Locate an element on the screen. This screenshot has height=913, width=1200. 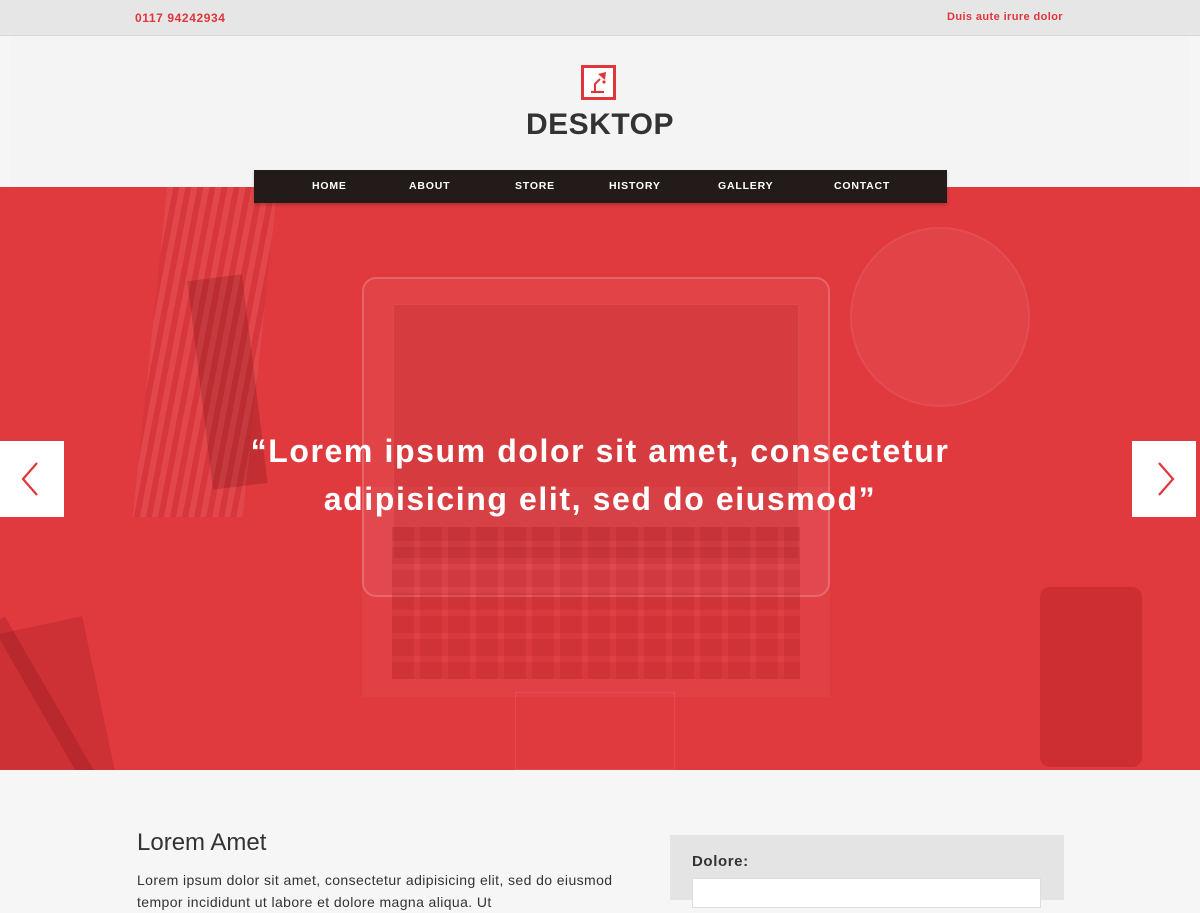
chevron-left-icon is located at coordinates (29, 479).